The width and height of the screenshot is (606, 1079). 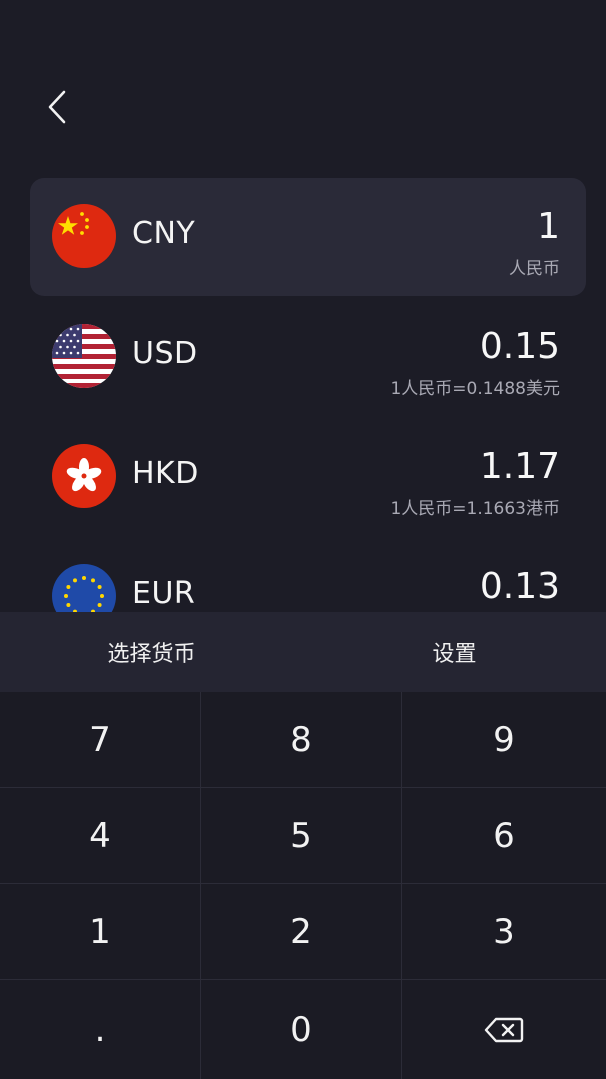 What do you see at coordinates (534, 269) in the screenshot?
I see `currency-rate: 人民币` at bounding box center [534, 269].